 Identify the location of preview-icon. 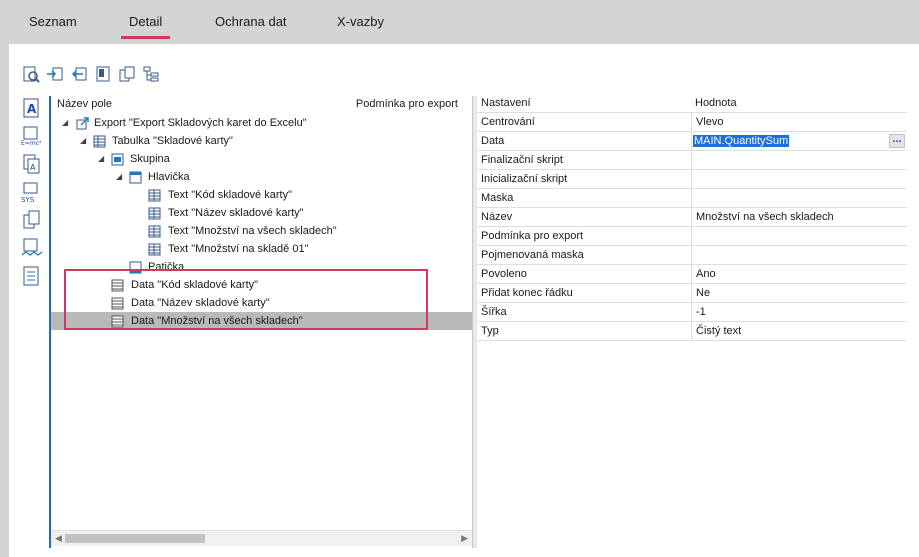
(31, 74).